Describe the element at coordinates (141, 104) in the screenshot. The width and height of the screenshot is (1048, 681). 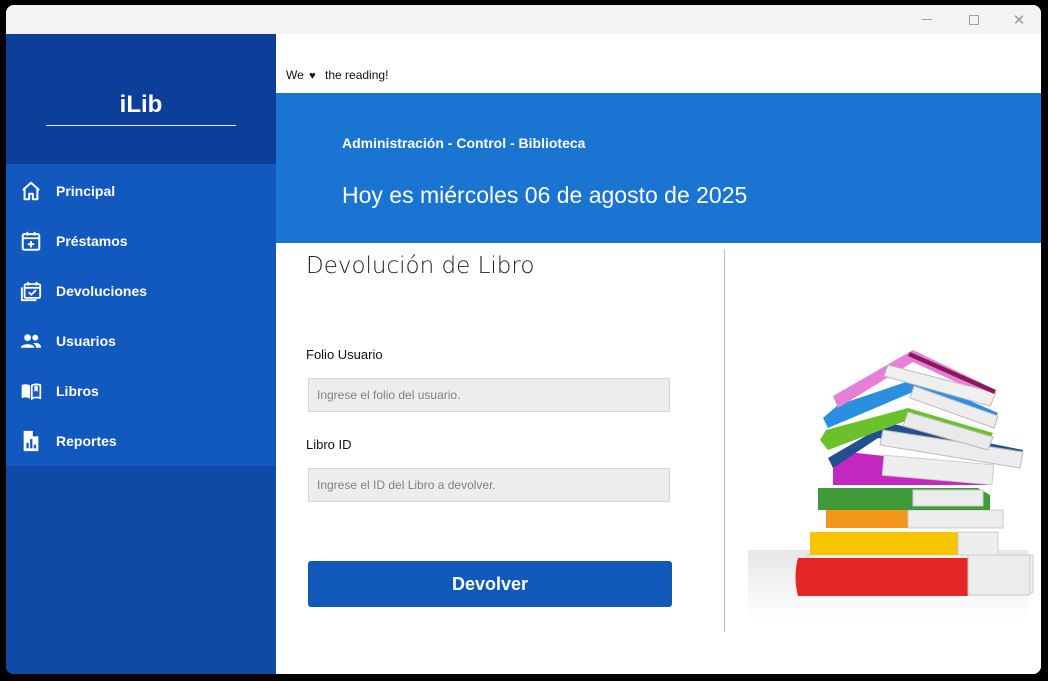
I see `brand-title: iLib` at that location.